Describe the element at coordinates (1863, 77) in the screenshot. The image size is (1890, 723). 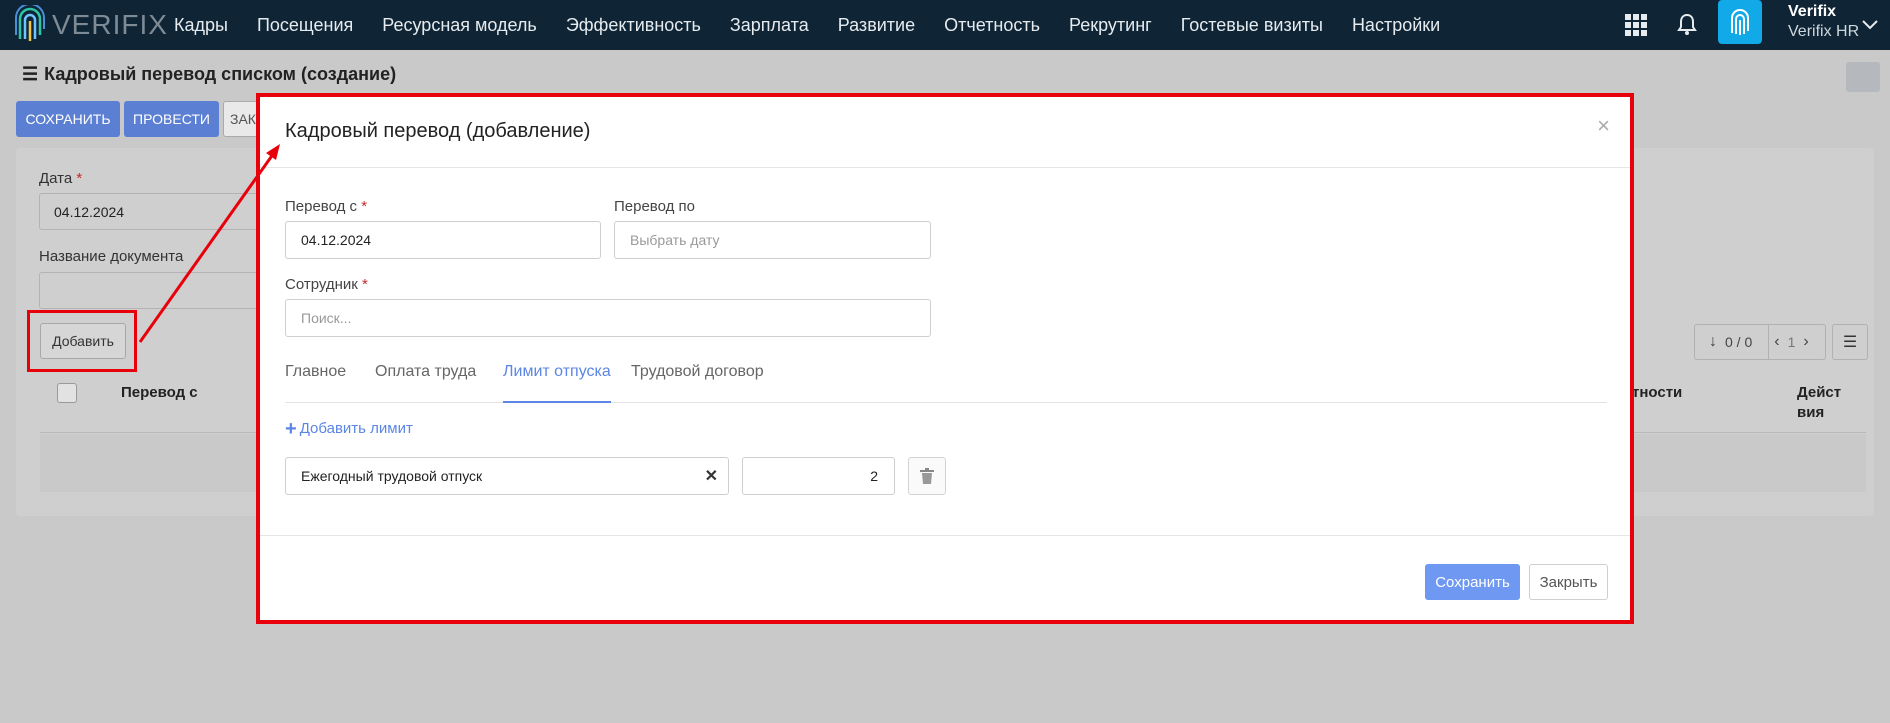
I see `layout-toggle-button` at that location.